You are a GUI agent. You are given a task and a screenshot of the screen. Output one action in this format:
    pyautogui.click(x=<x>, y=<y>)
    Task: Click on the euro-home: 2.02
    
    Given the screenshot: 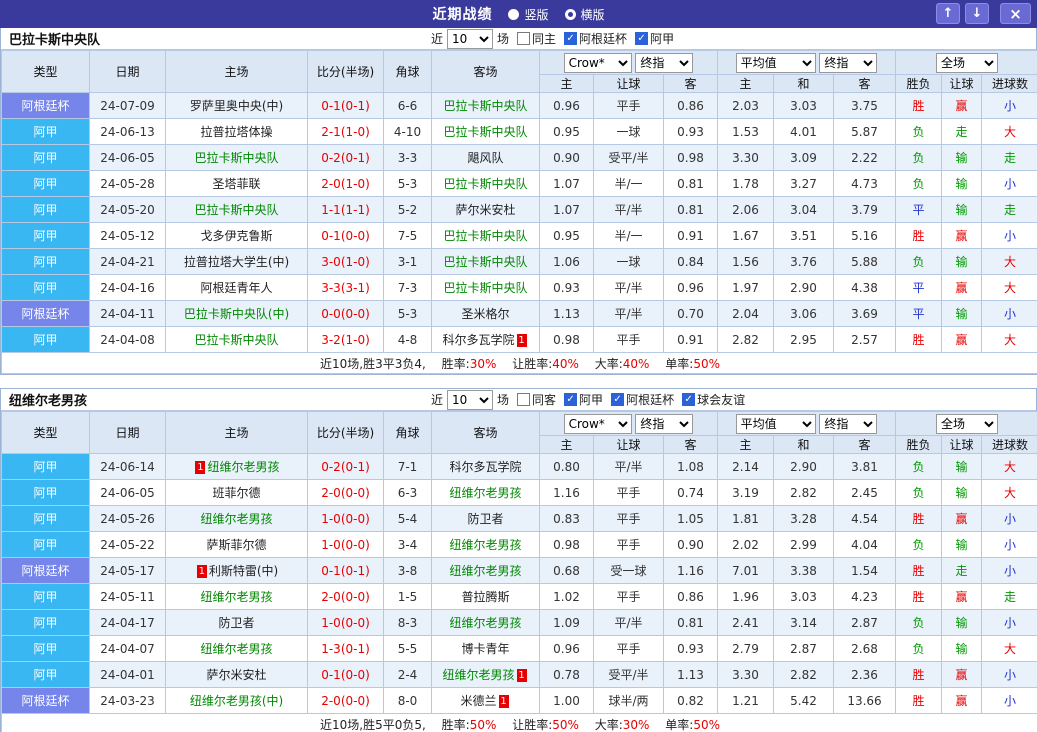 What is the action you would take?
    pyautogui.click(x=745, y=544)
    